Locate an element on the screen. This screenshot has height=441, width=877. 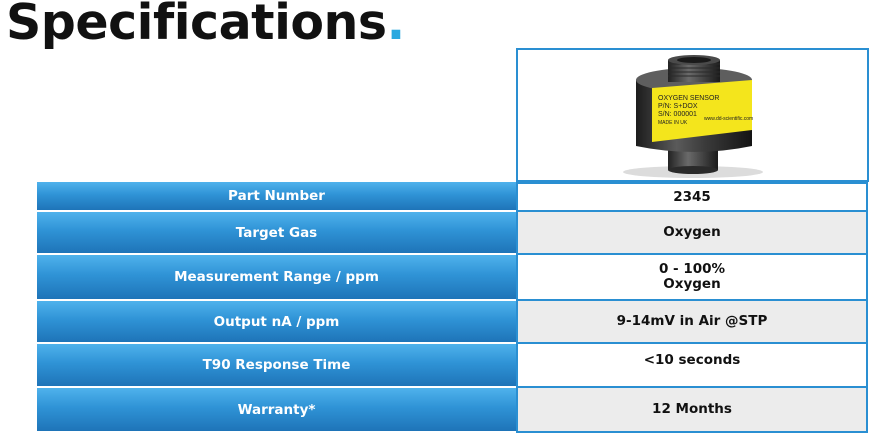
svg-text: MADE IN UK is located at coordinates (673, 123).